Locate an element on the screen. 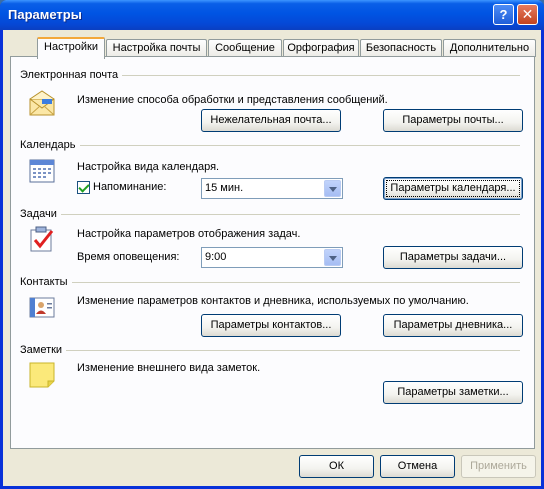 The width and height of the screenshot is (544, 489). tab-security: Безопасность is located at coordinates (401, 48).